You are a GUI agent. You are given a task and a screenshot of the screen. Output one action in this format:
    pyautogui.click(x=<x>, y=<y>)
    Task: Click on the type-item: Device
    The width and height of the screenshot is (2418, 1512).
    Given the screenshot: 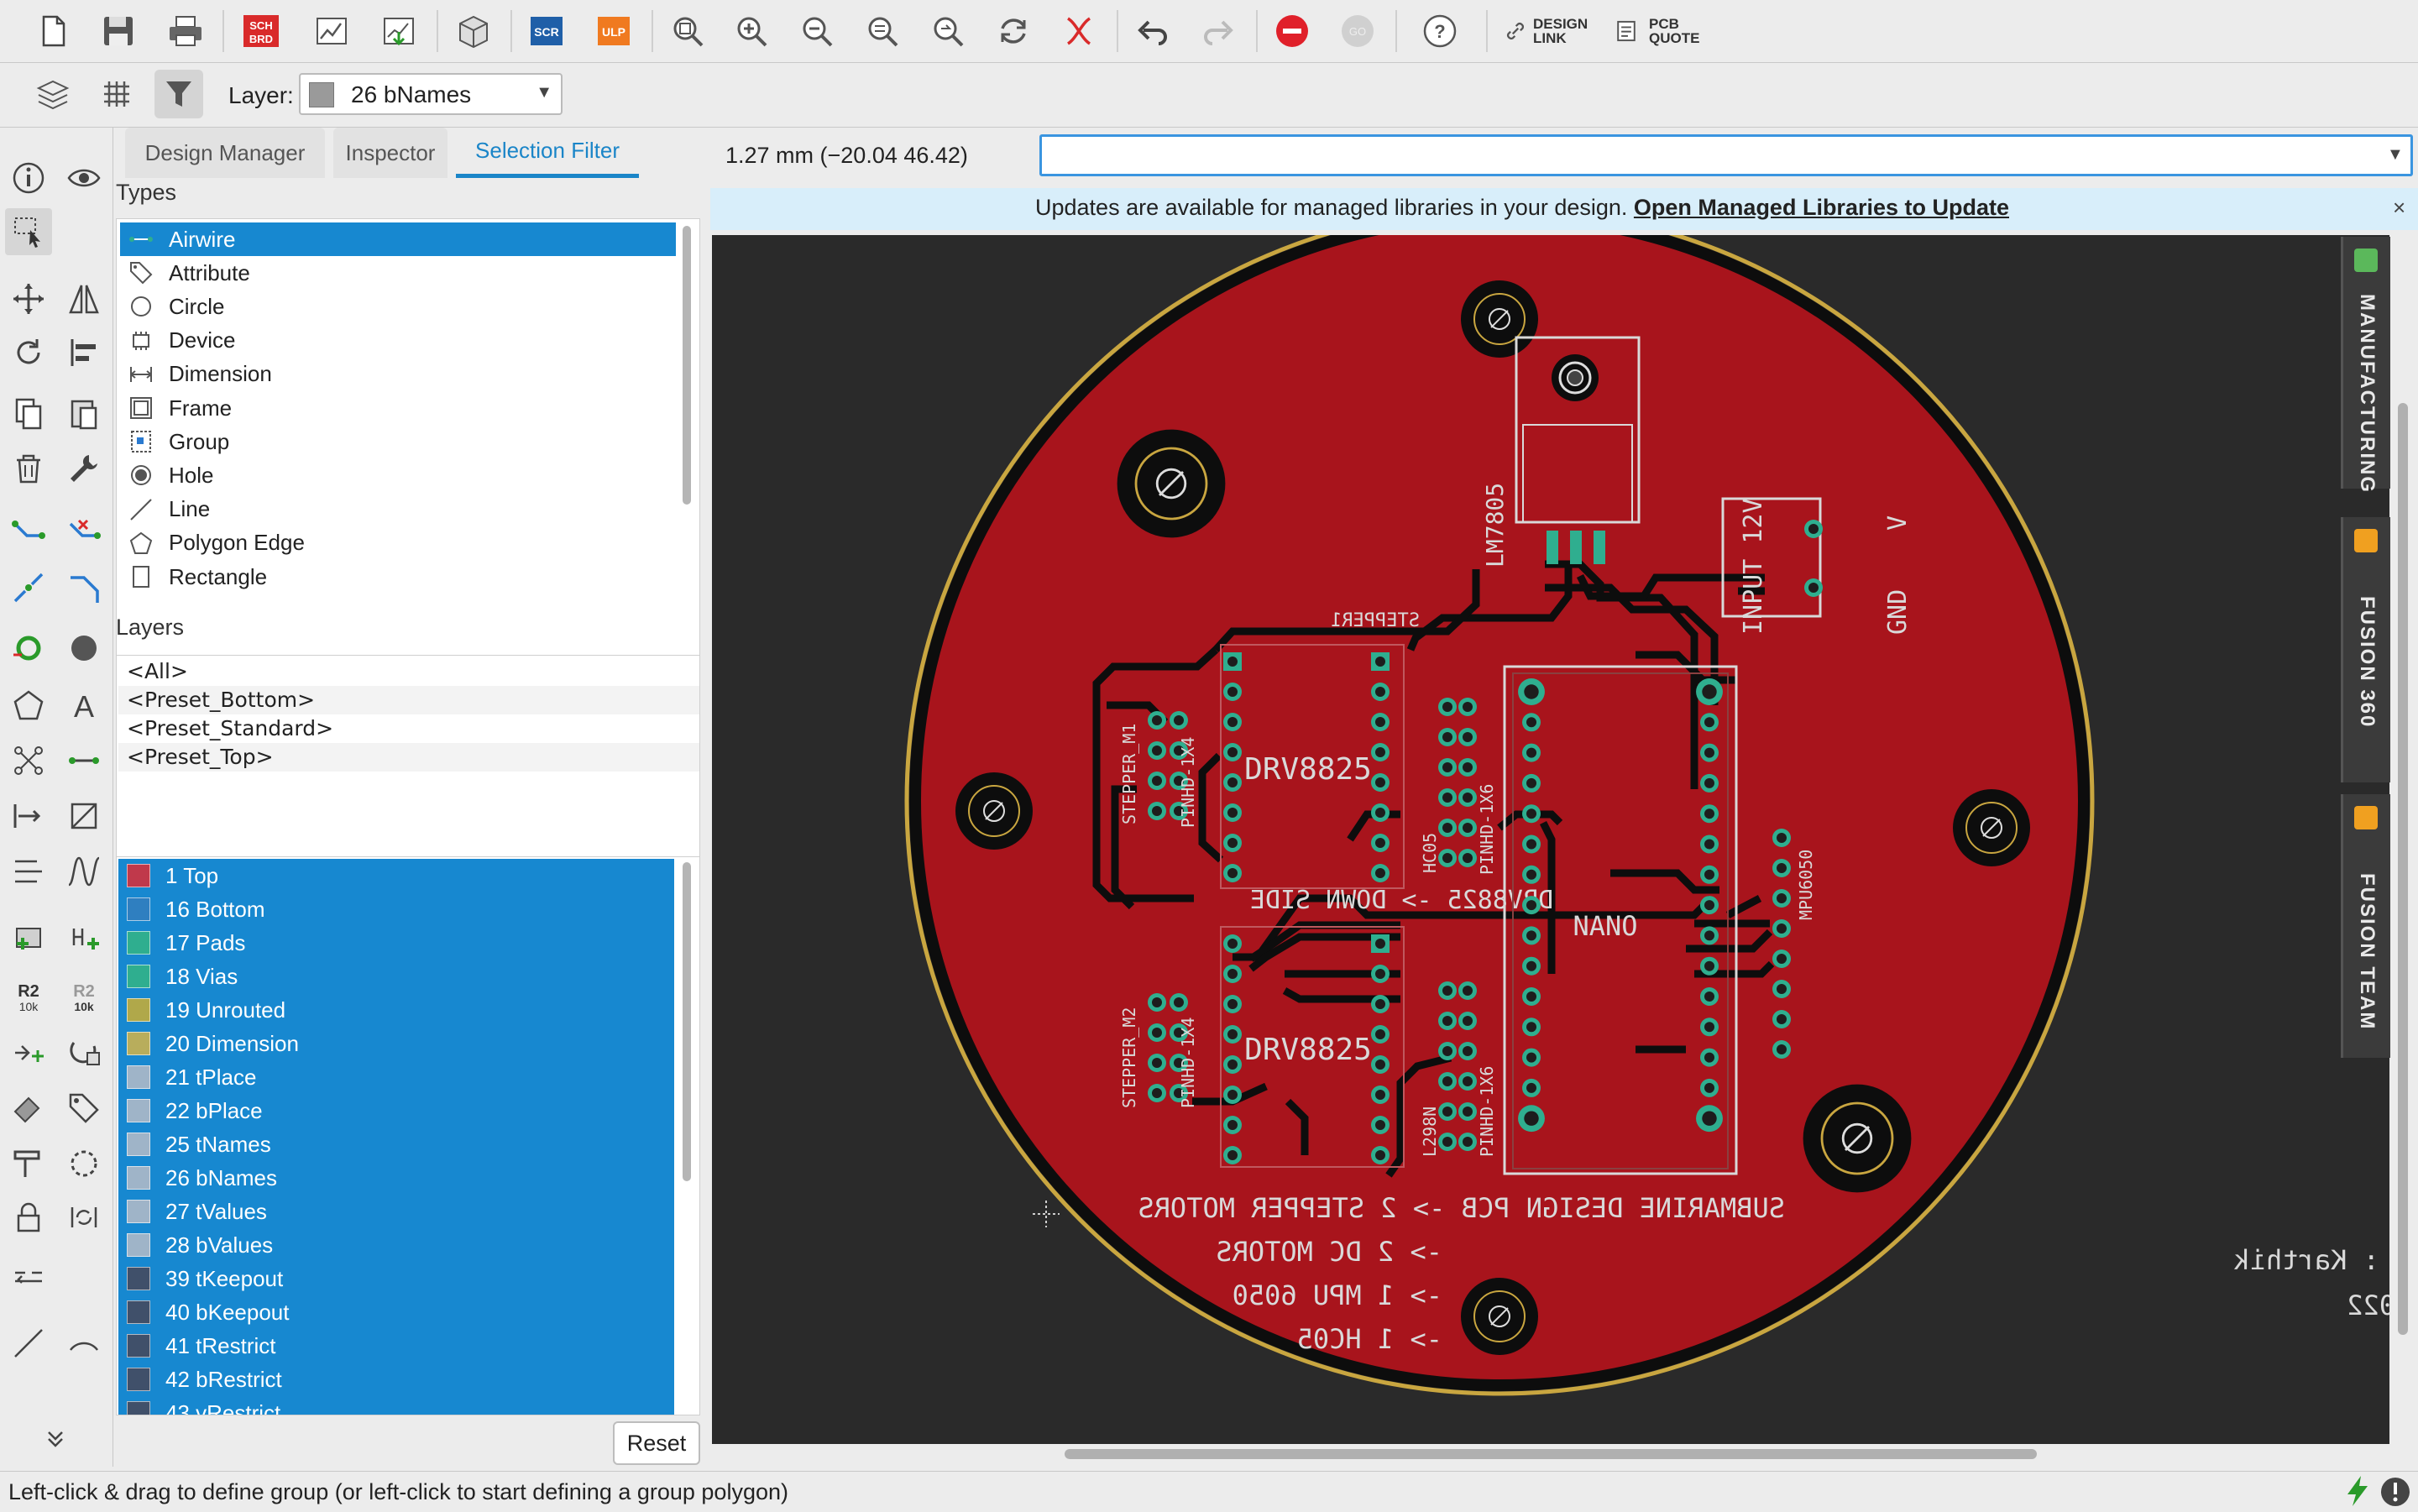 What is the action you would take?
    pyautogui.click(x=398, y=341)
    